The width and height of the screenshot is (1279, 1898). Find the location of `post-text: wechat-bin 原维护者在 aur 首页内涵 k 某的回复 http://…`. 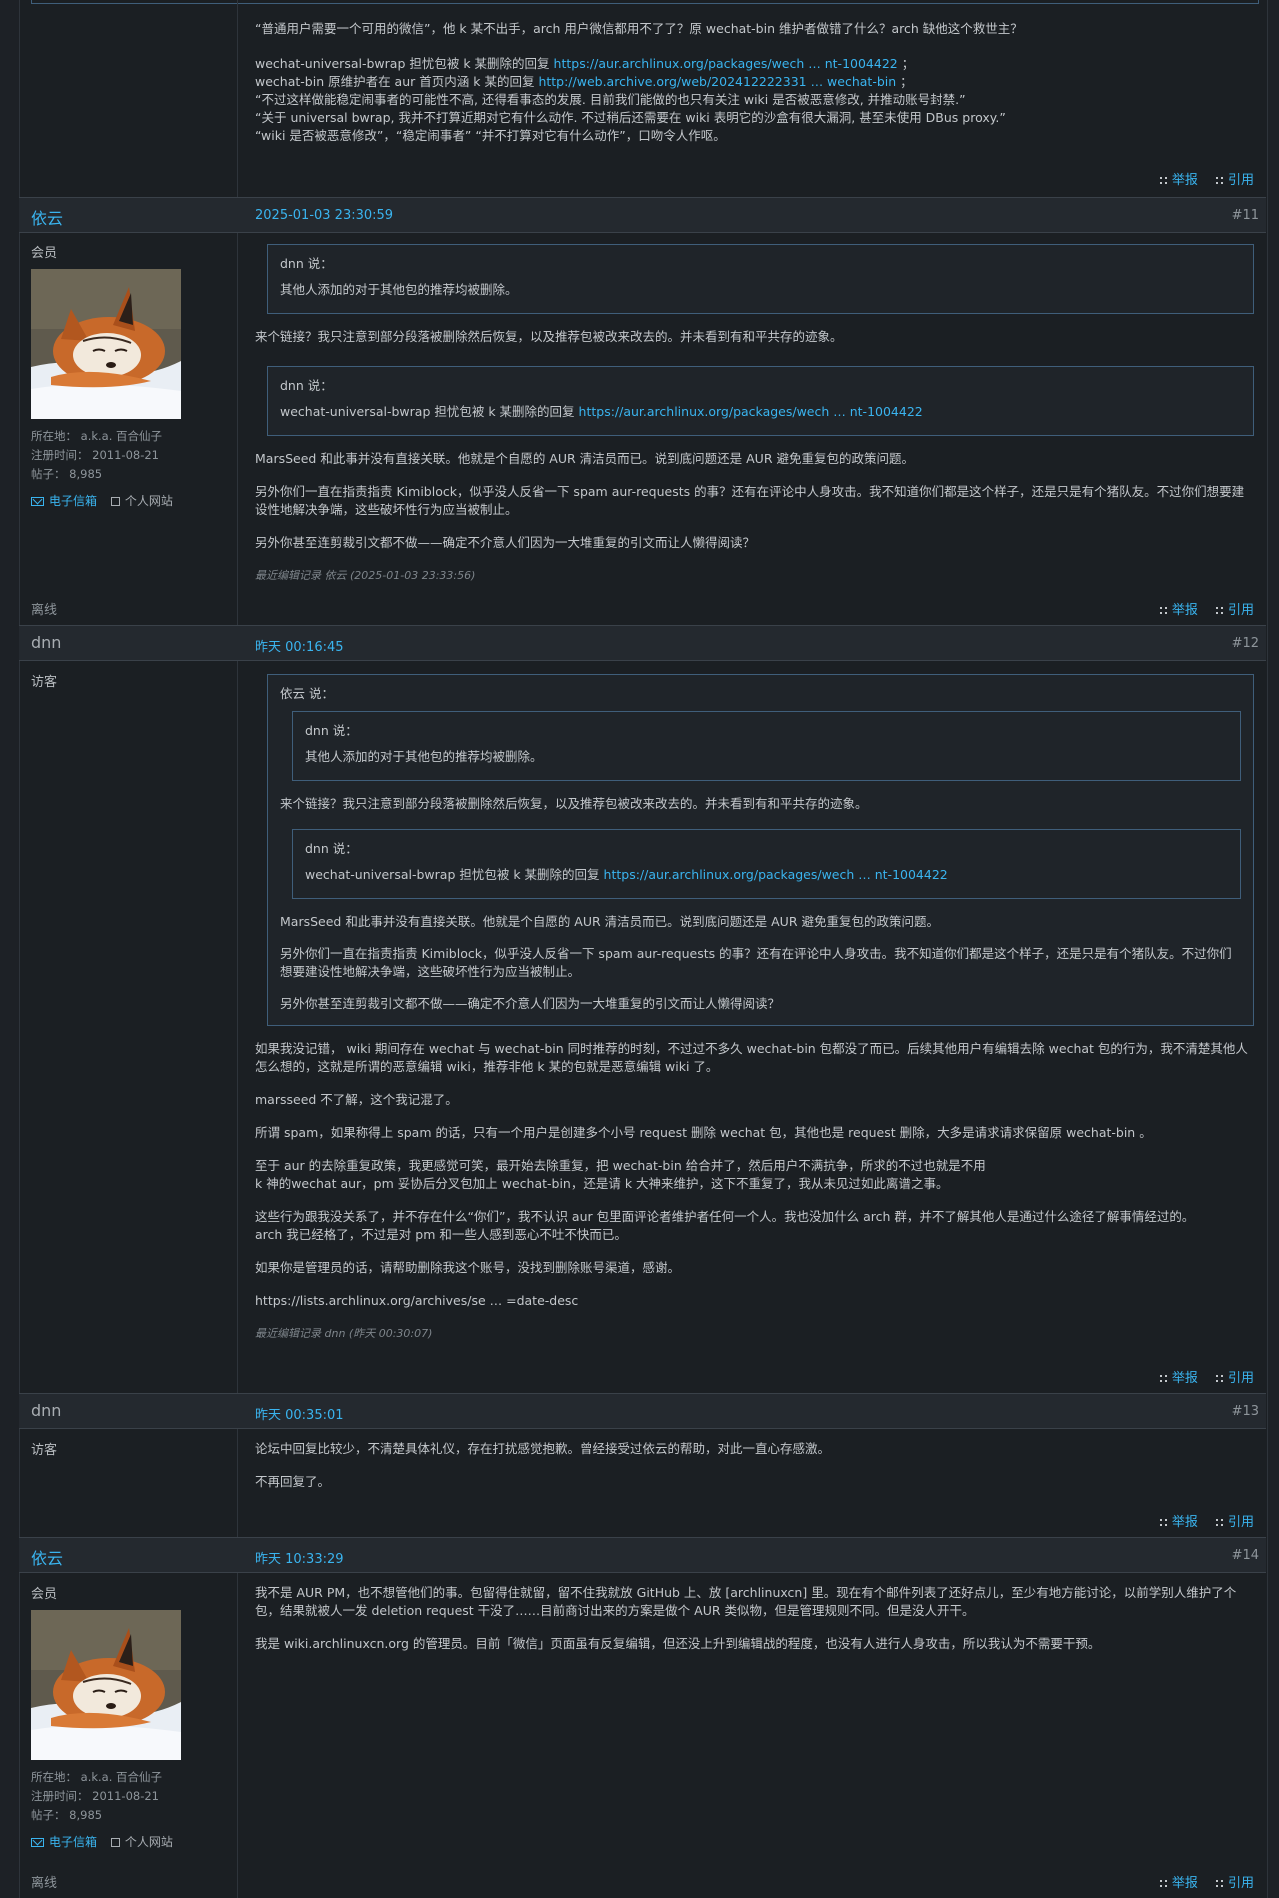

post-text: wechat-bin 原维护者在 aur 首页内涵 k 某的回复 http://… is located at coordinates (584, 81).